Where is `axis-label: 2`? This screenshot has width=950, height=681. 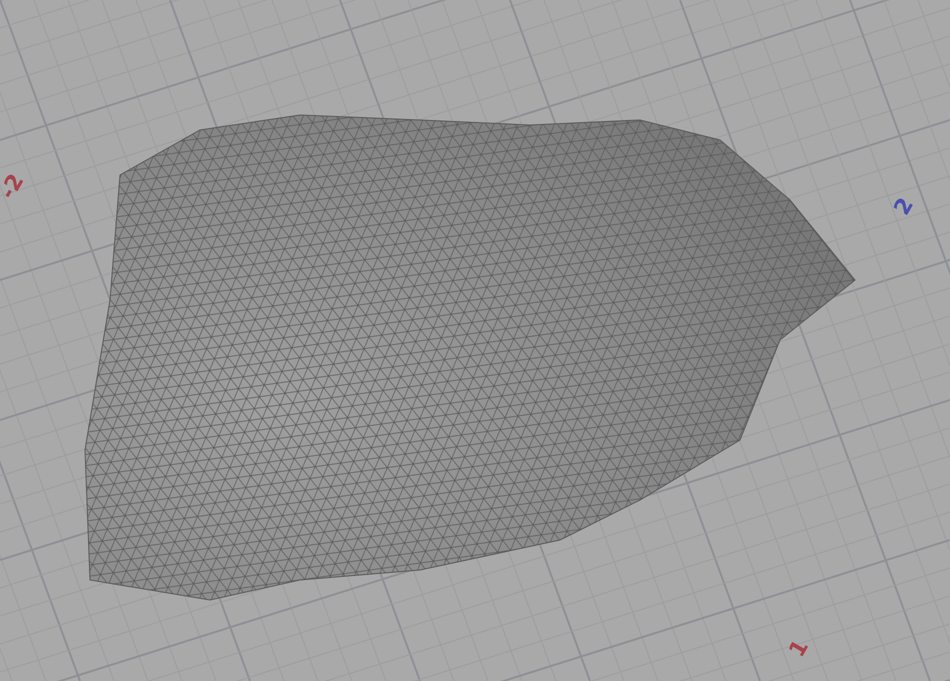 axis-label: 2 is located at coordinates (905, 207).